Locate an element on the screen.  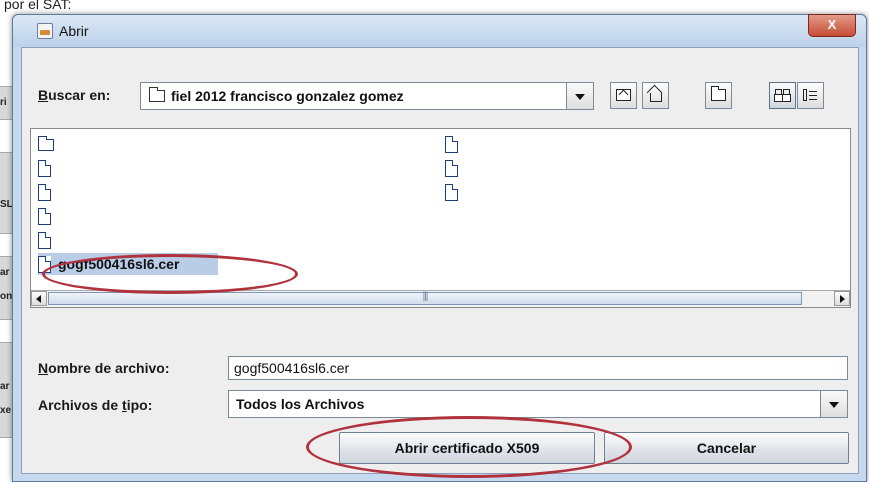
up-one-level-icon is located at coordinates (623, 95).